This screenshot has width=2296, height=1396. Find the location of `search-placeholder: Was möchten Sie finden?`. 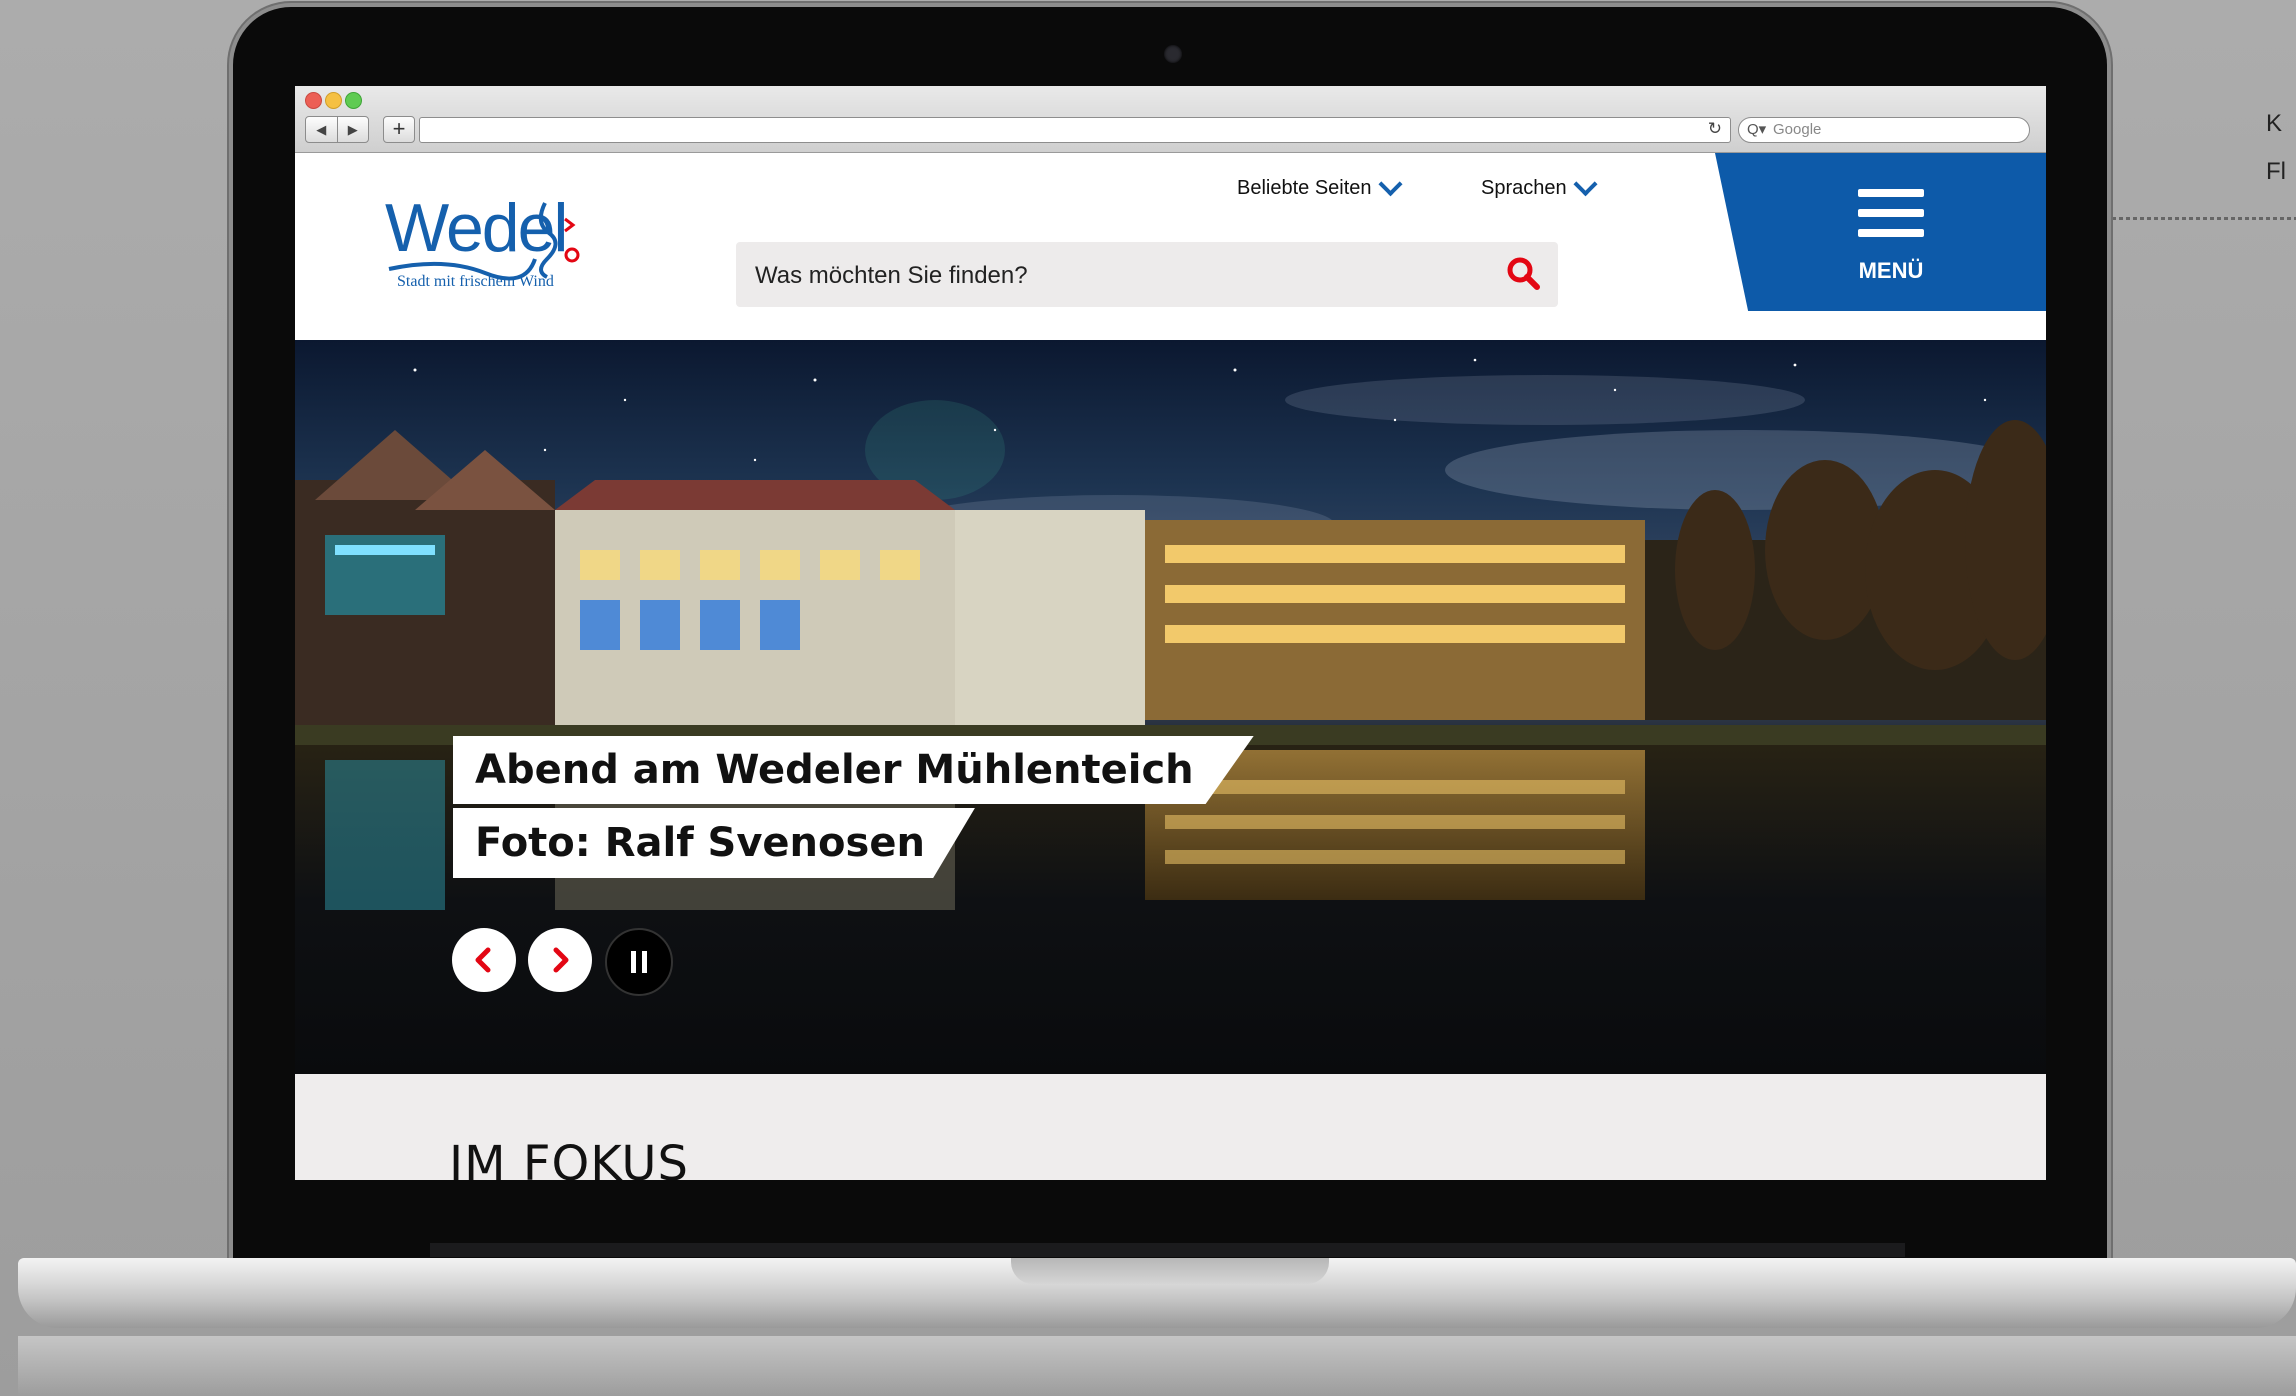

search-placeholder: Was möchten Sie finden? is located at coordinates (891, 275).